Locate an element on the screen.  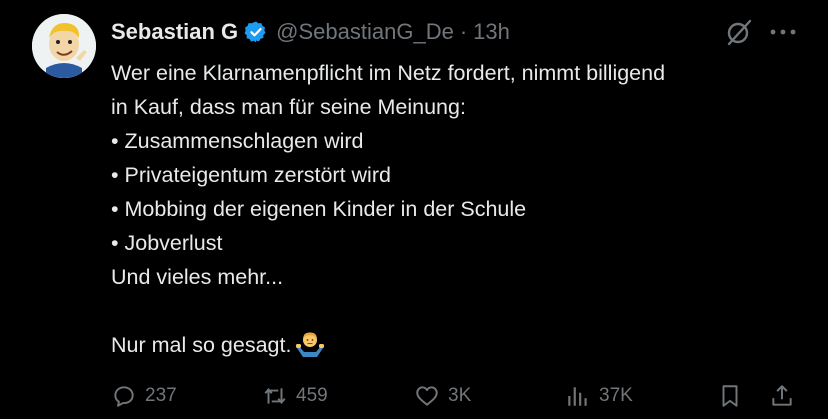
repost-icon is located at coordinates (275, 396).